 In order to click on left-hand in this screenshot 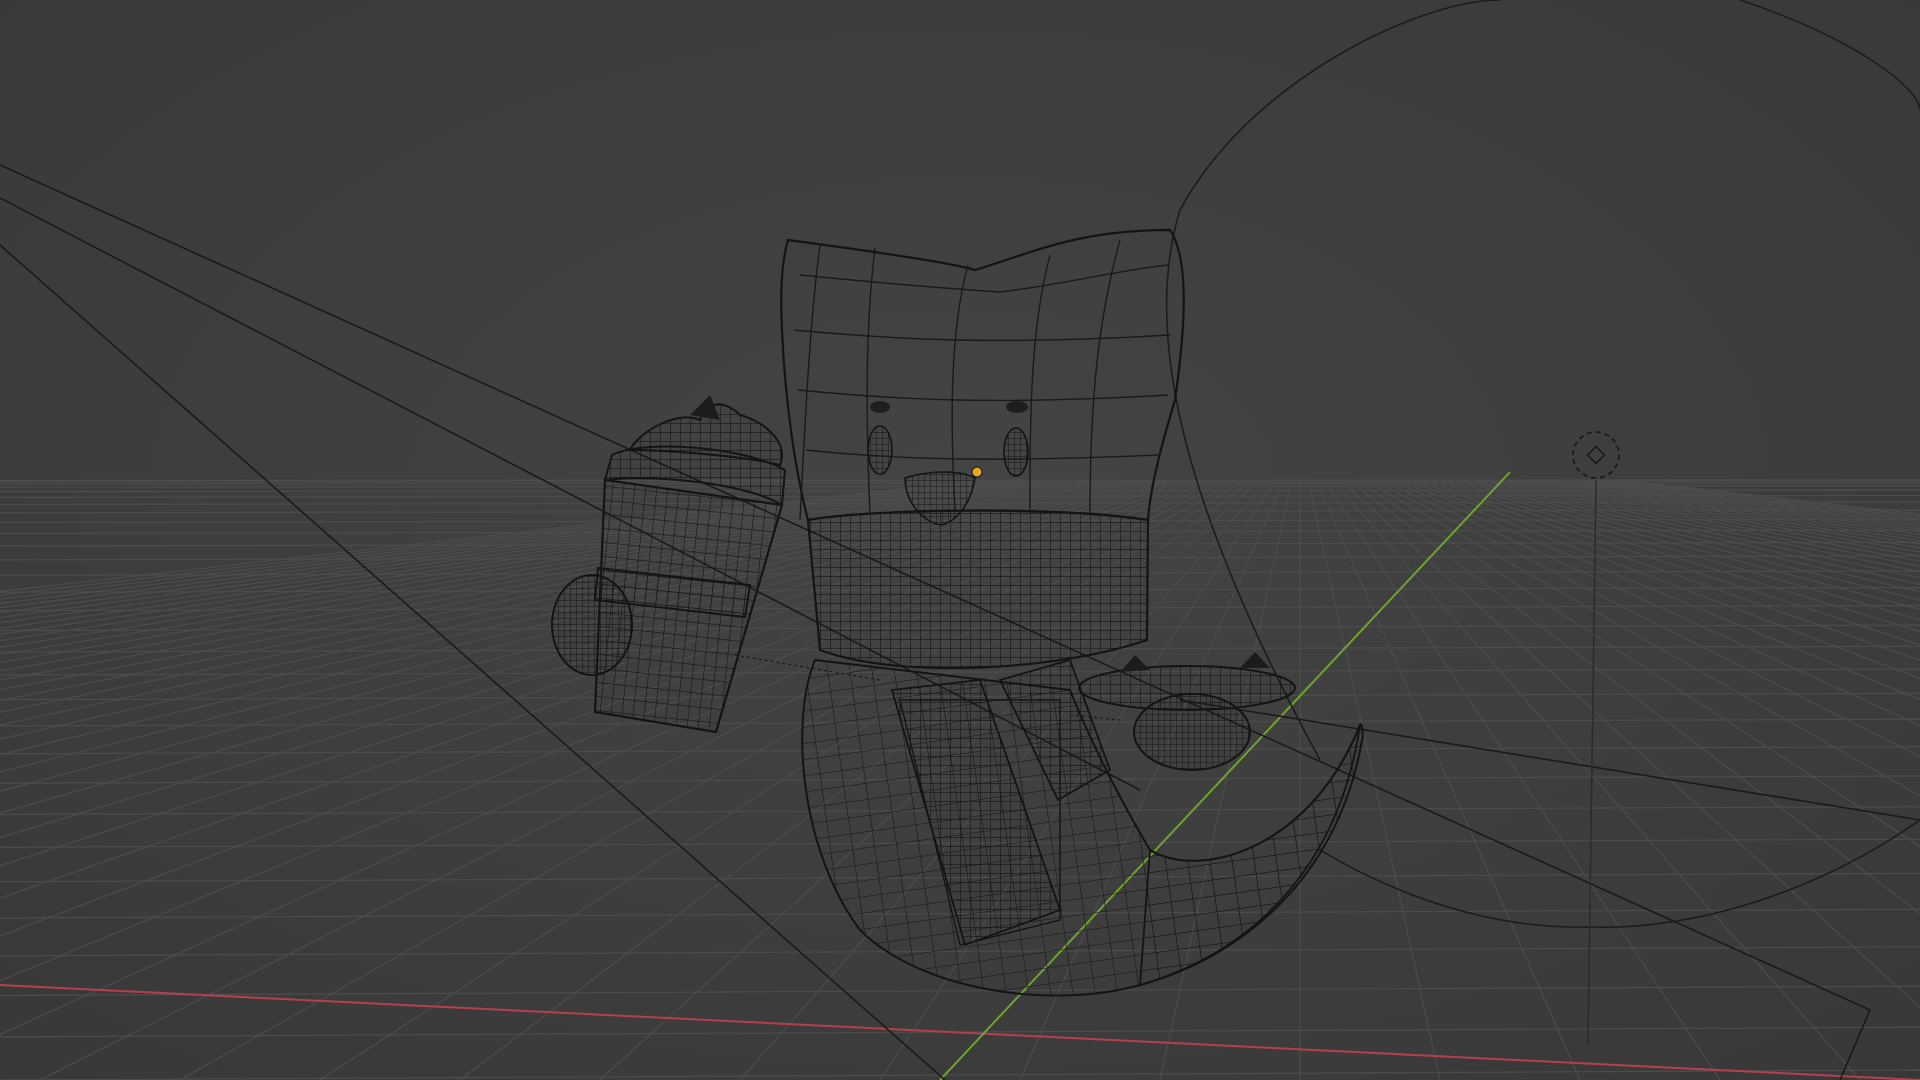, I will do `click(592, 625)`.